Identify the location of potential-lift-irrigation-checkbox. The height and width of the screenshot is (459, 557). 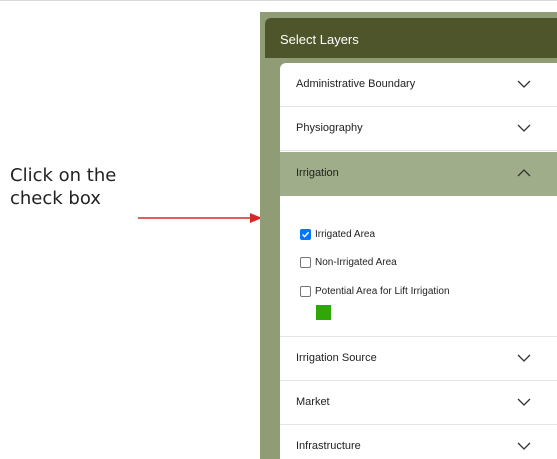
(305, 291).